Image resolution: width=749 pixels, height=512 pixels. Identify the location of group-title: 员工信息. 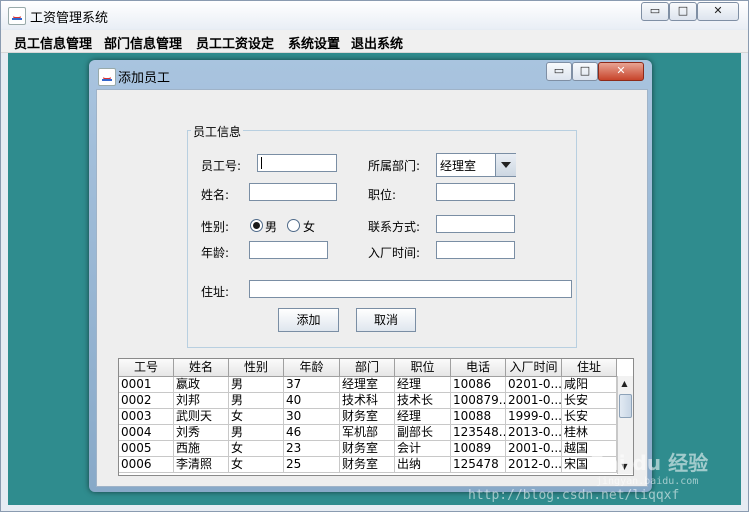
(217, 131).